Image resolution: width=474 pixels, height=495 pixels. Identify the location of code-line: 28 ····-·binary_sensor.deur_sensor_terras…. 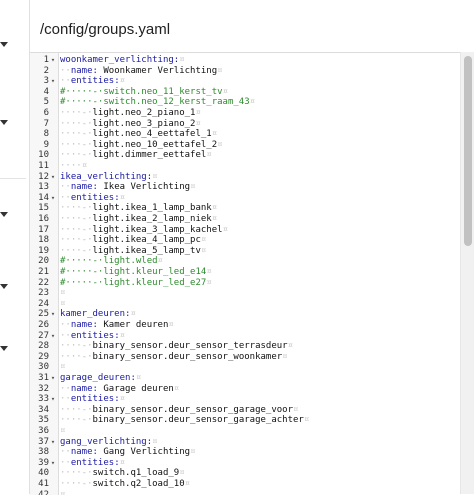
(245, 346).